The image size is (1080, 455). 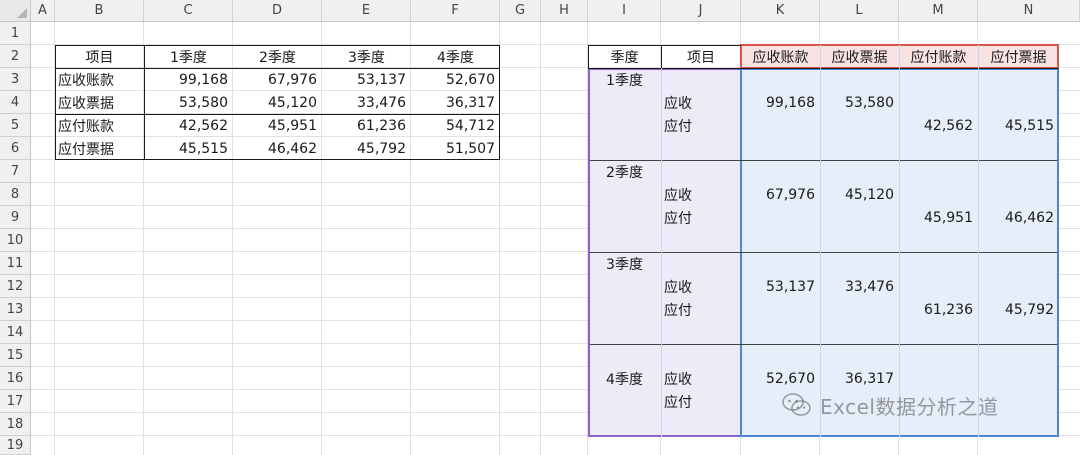 I want to click on row-header-10: 10, so click(x=15, y=240).